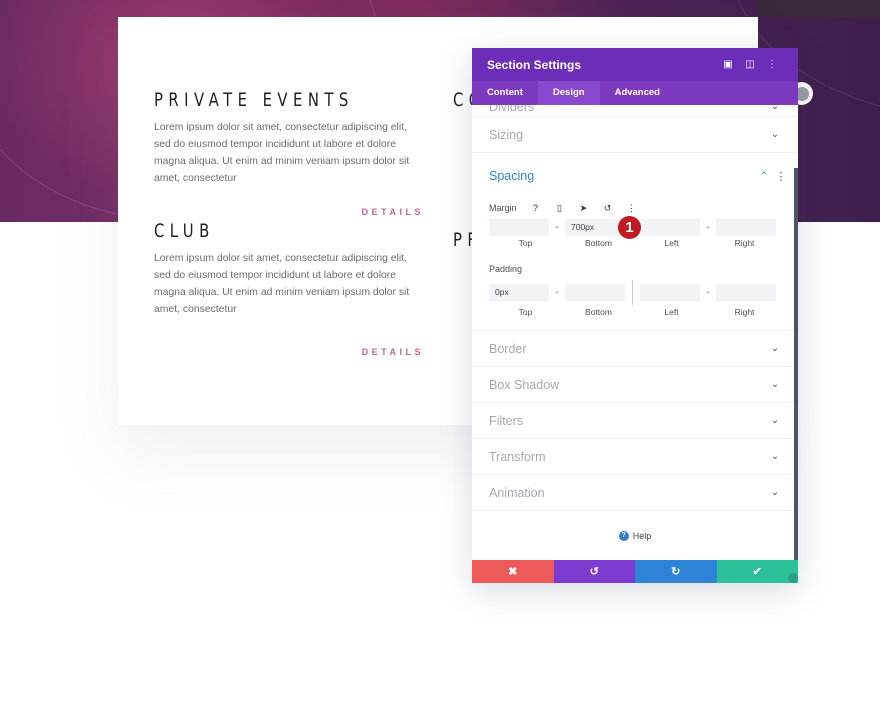  I want to click on padding-label: Padding, so click(506, 269).